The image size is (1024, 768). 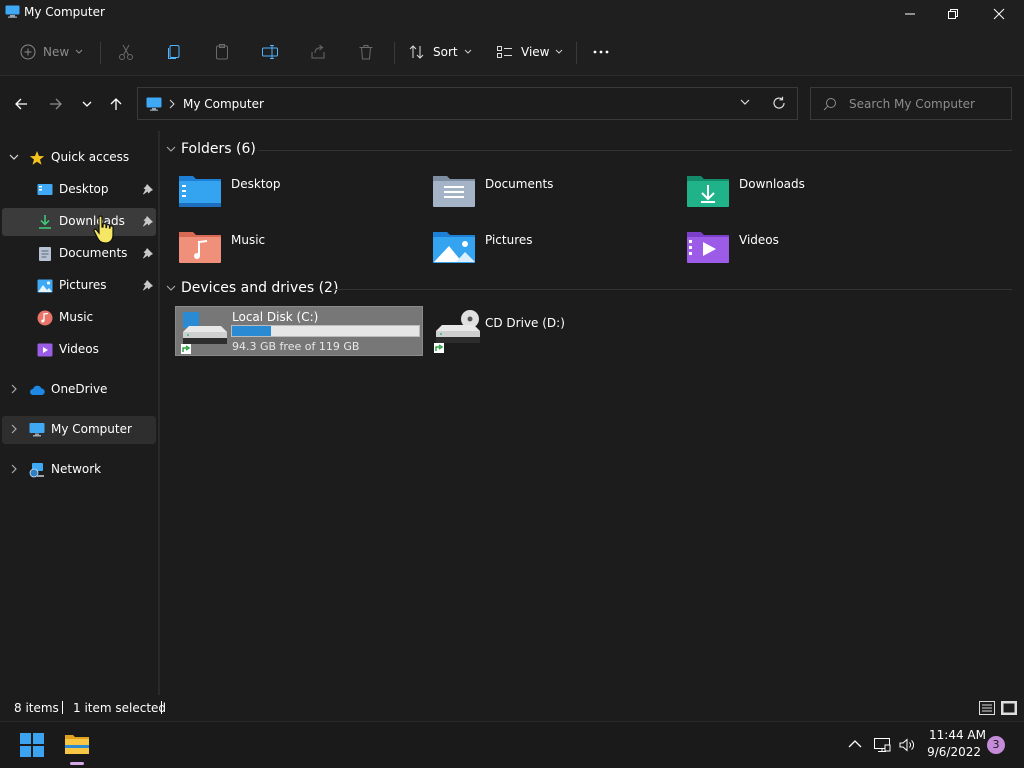 I want to click on back-button, so click(x=21, y=104).